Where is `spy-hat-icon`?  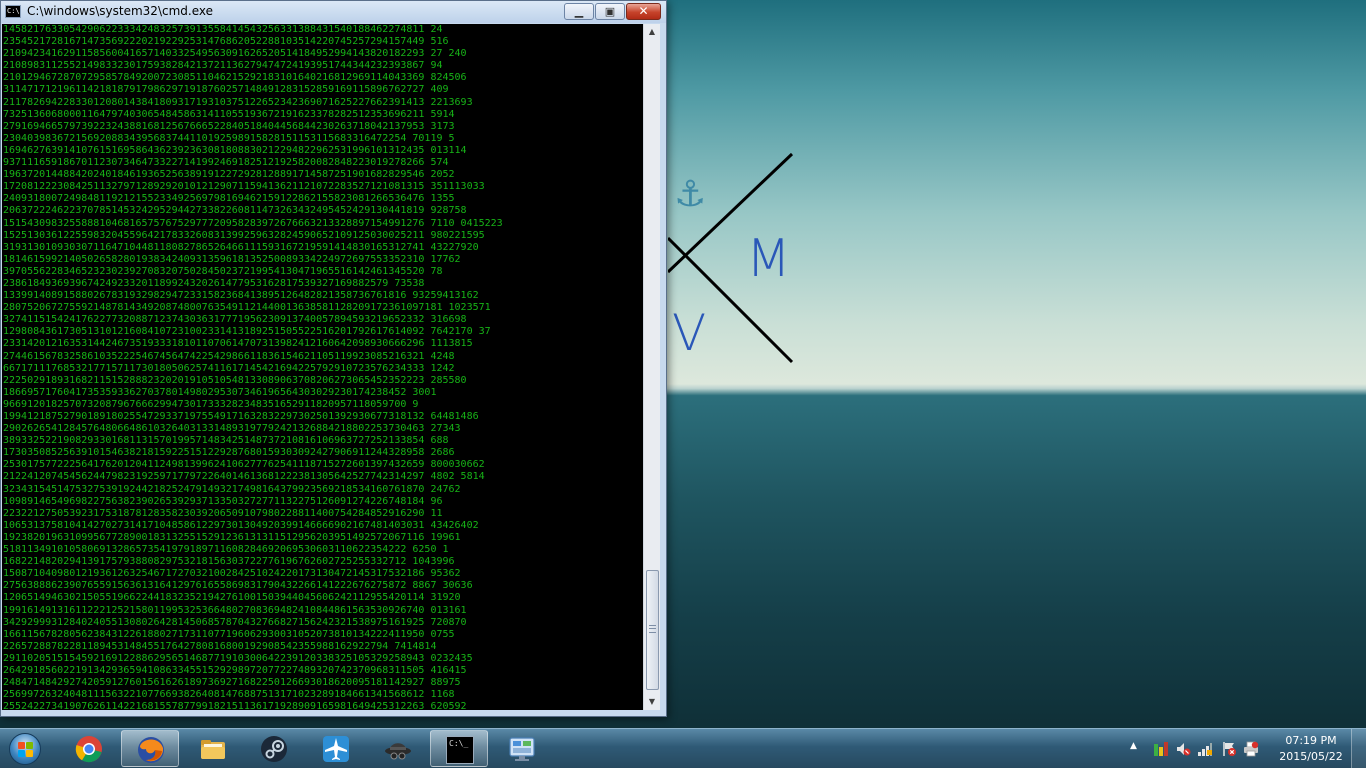 spy-hat-icon is located at coordinates (398, 751).